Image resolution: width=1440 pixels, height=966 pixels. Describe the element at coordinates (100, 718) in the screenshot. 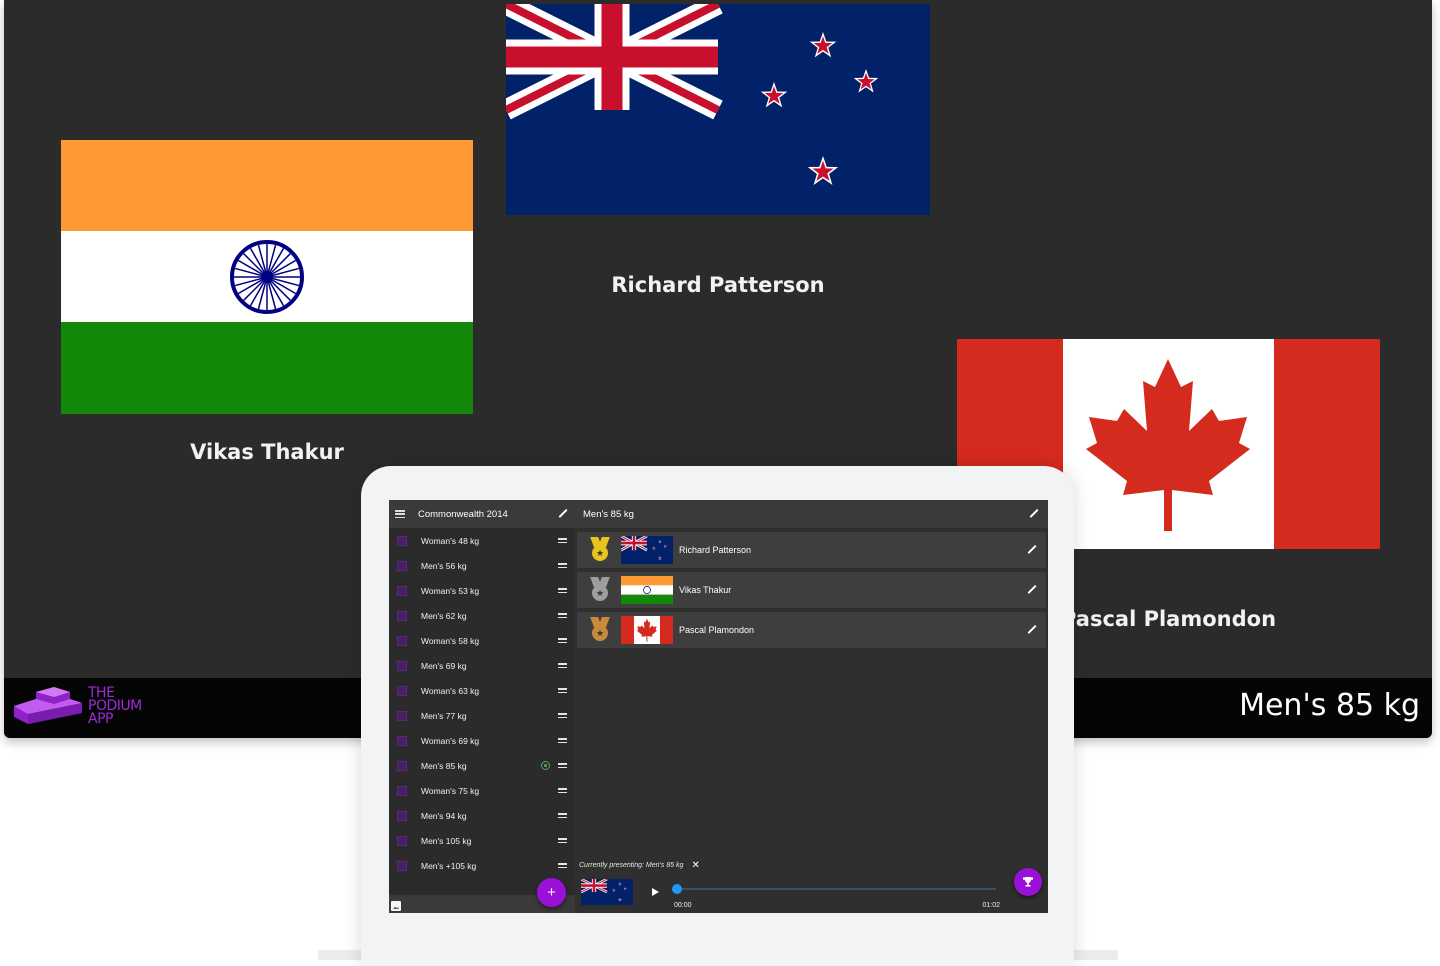

I see `logo-line-3: APP` at that location.